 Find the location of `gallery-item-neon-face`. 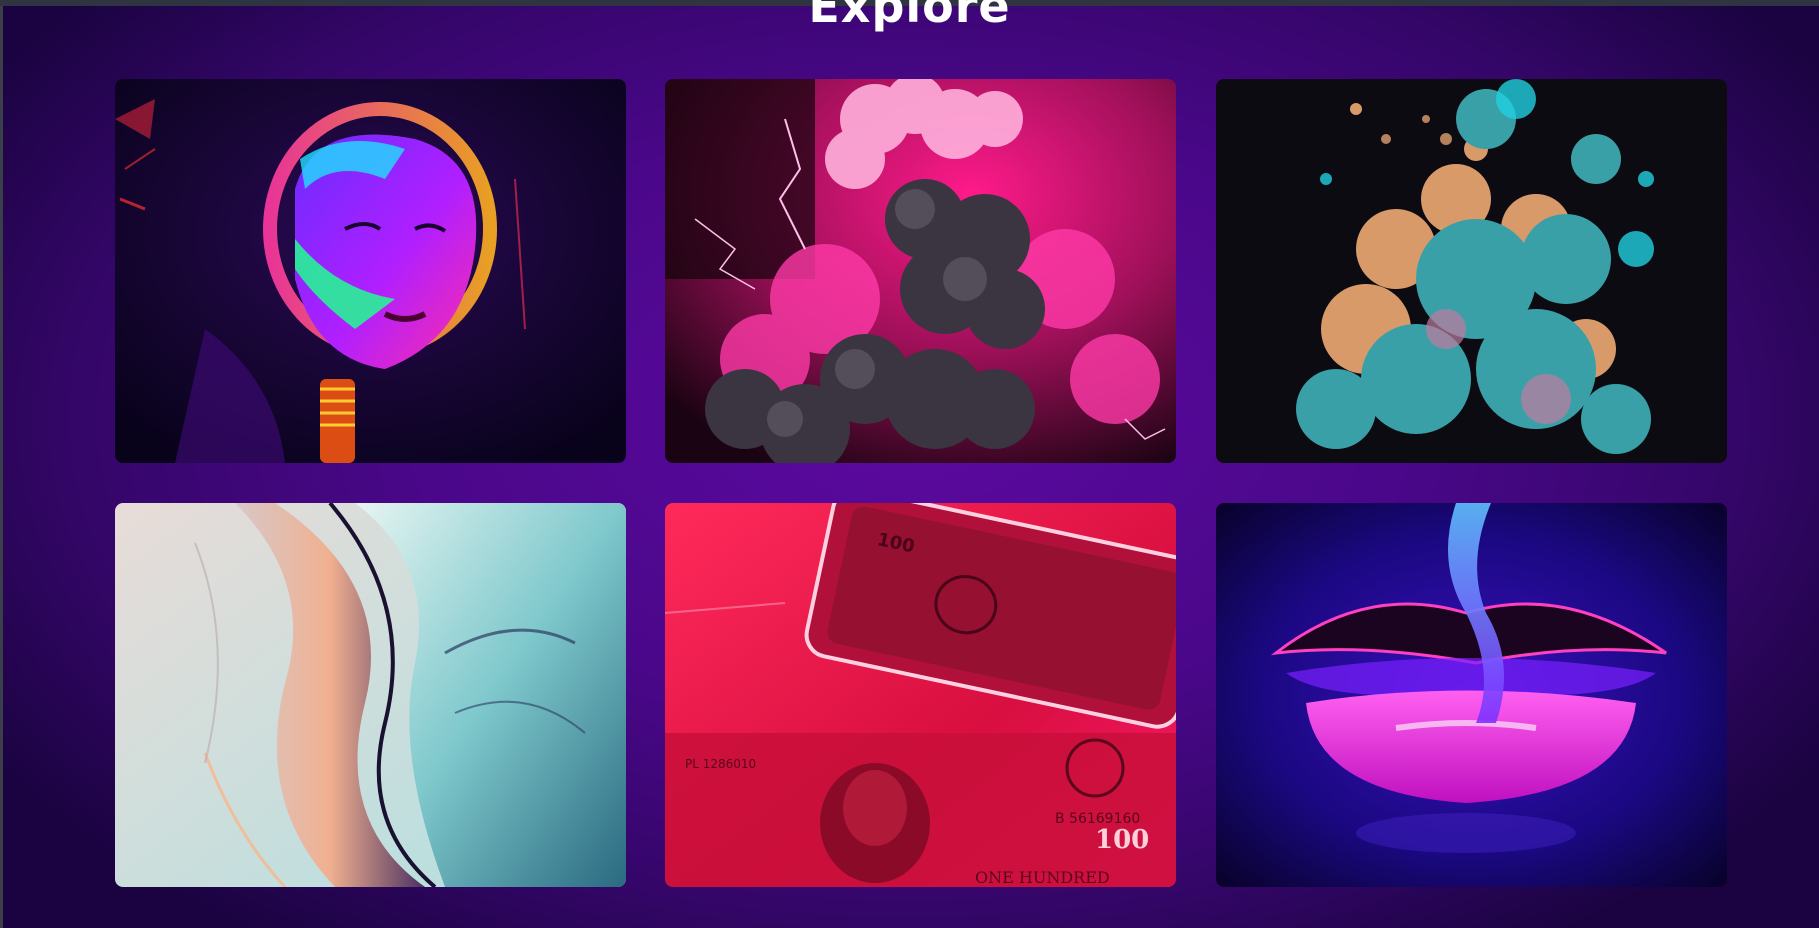

gallery-item-neon-face is located at coordinates (370, 271).